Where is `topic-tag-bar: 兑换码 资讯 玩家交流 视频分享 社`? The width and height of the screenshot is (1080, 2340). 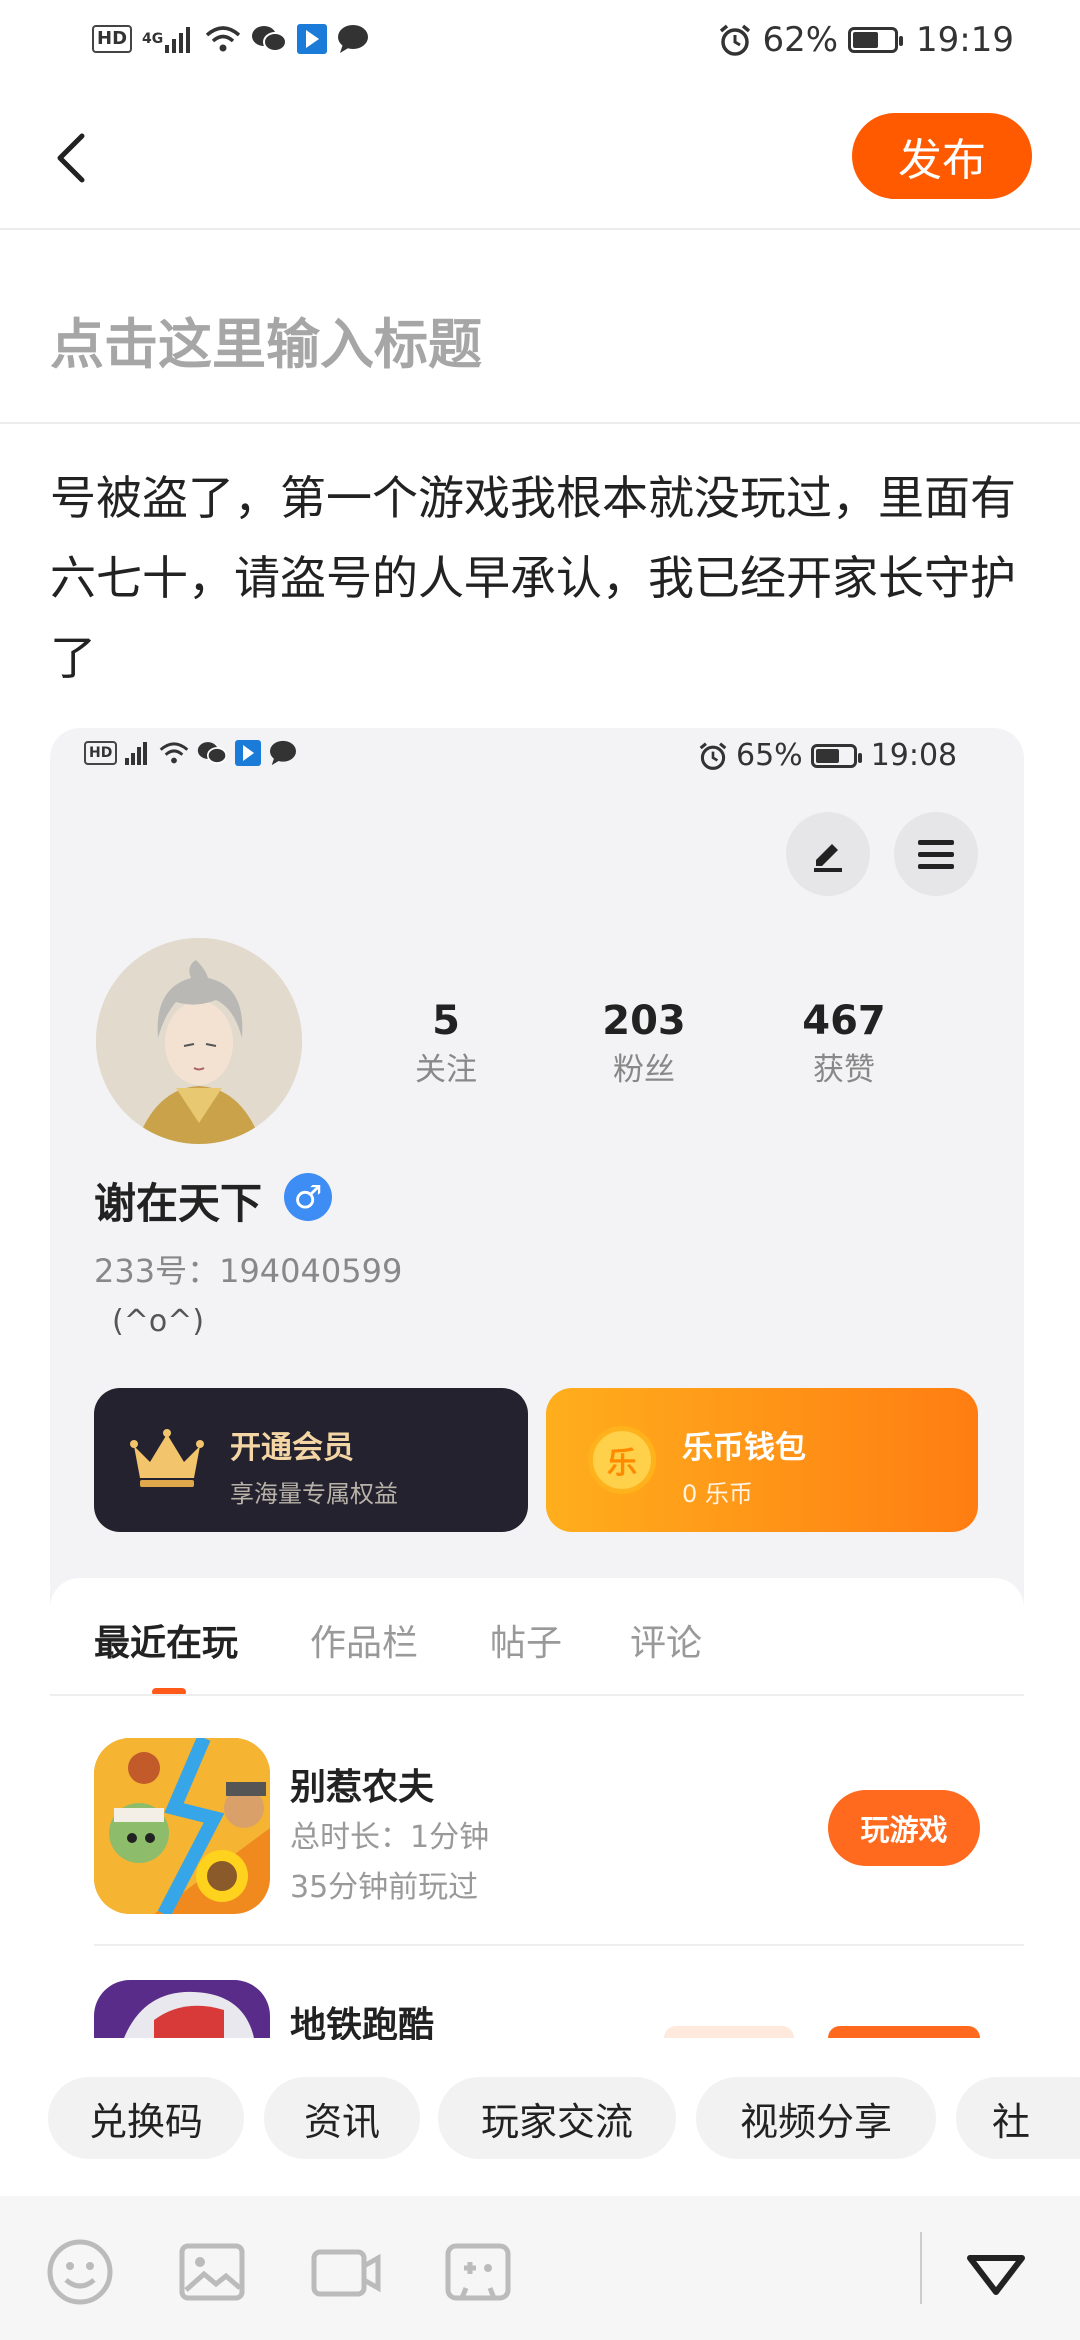
topic-tag-bar: 兑换码 资讯 玩家交流 视频分享 社 is located at coordinates (540, 2118).